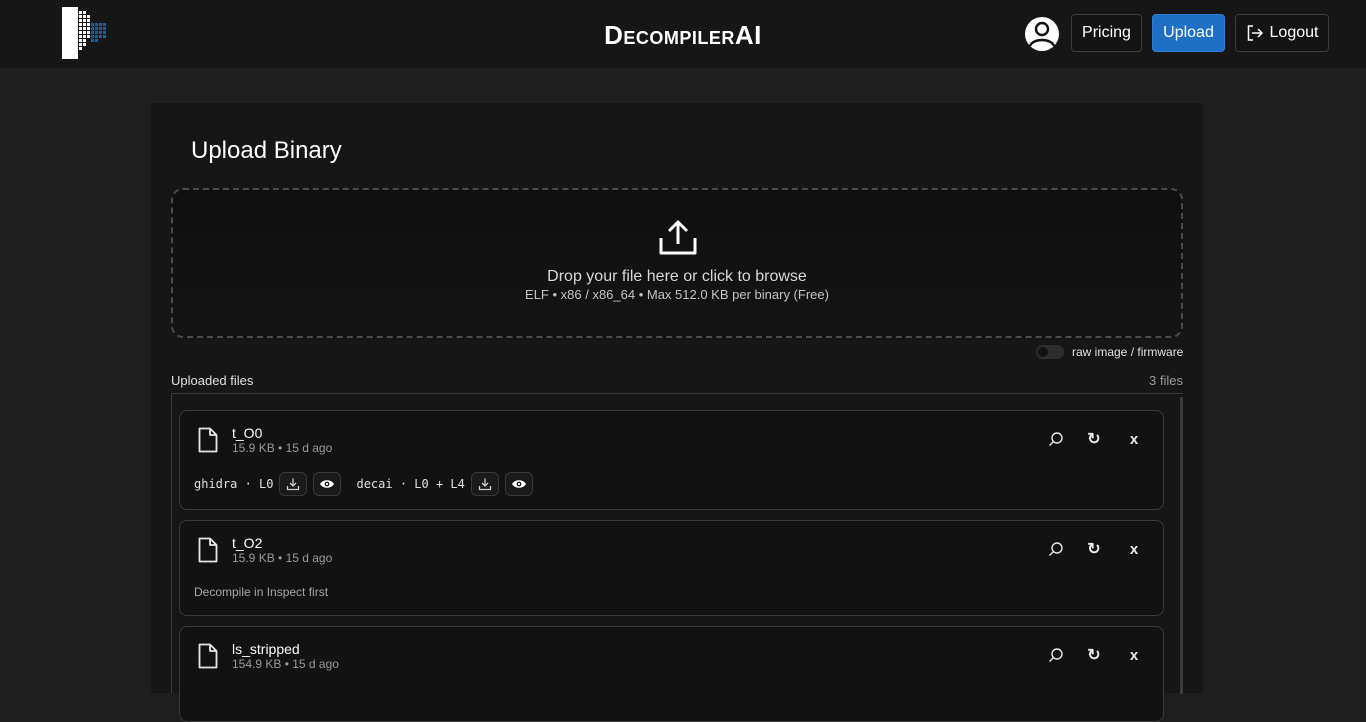  What do you see at coordinates (1042, 34) in the screenshot?
I see `user-avatar-icon` at bounding box center [1042, 34].